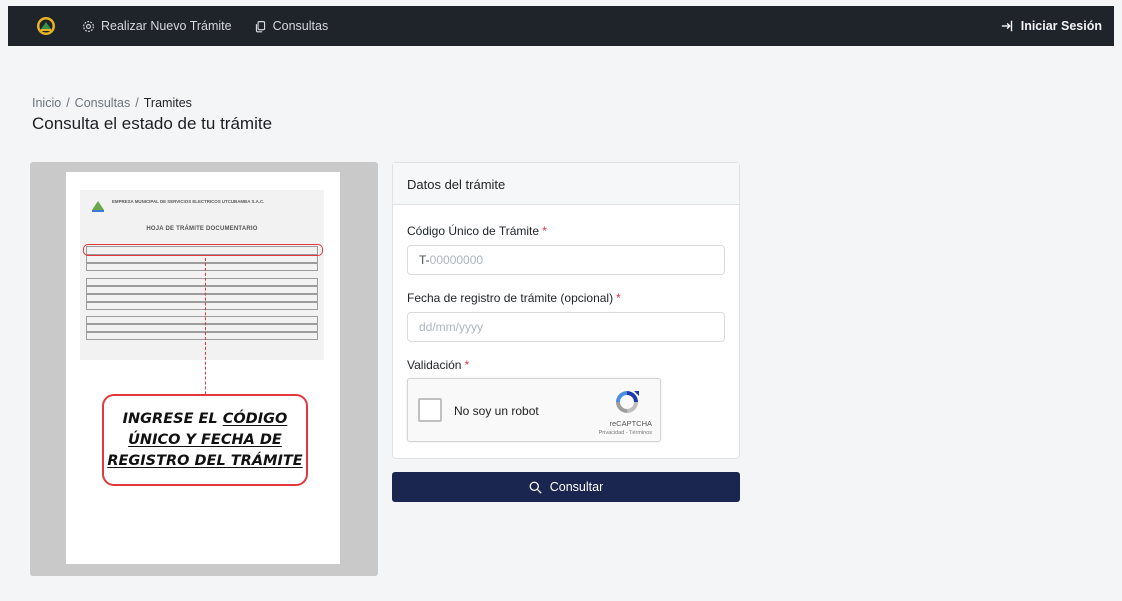  Describe the element at coordinates (566, 327) in the screenshot. I see `registration-date-input: dd/mm/yyyy` at that location.